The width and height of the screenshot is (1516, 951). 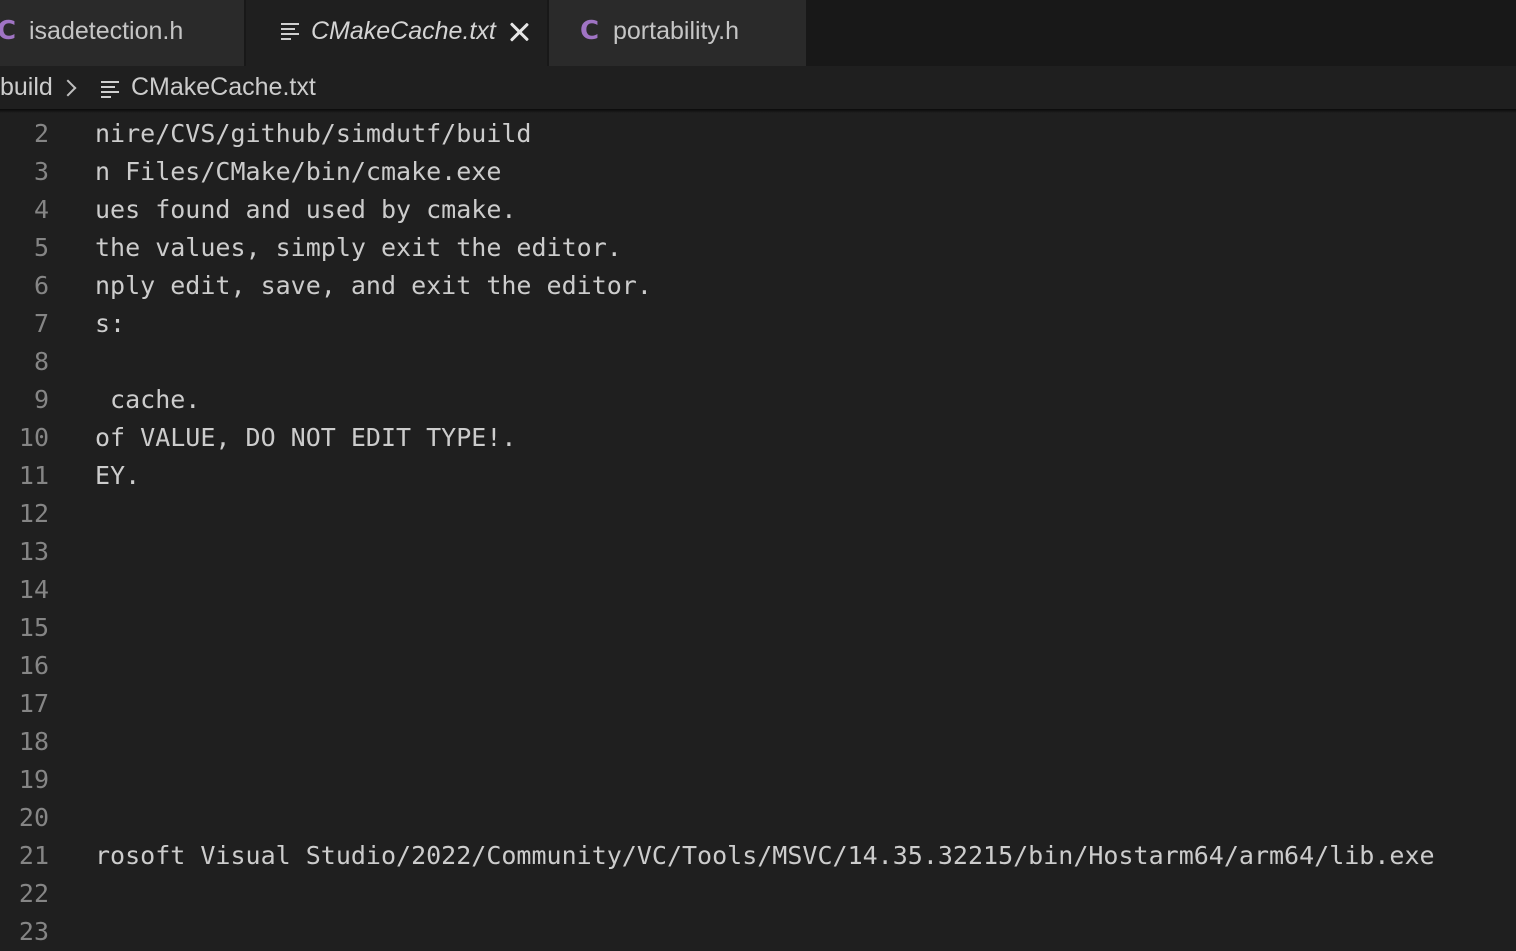 What do you see at coordinates (41, 399) in the screenshot?
I see `line-number: 9` at bounding box center [41, 399].